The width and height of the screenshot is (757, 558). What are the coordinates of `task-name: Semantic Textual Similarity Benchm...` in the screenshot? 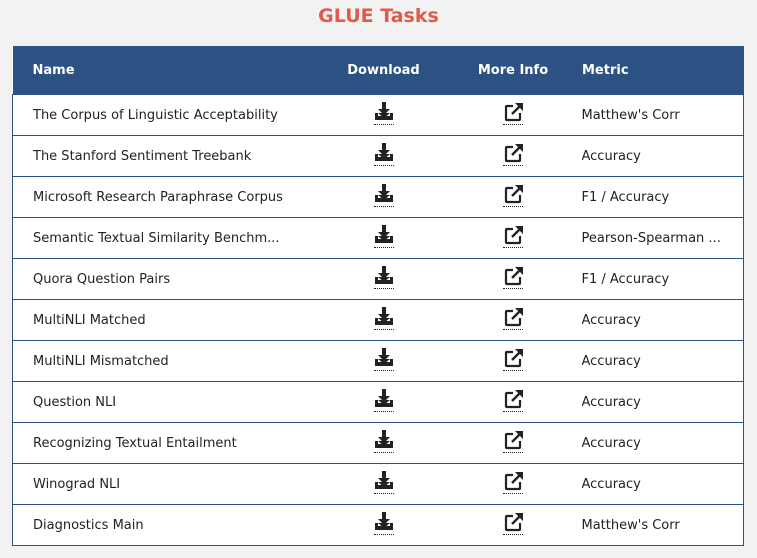 It's located at (156, 238).